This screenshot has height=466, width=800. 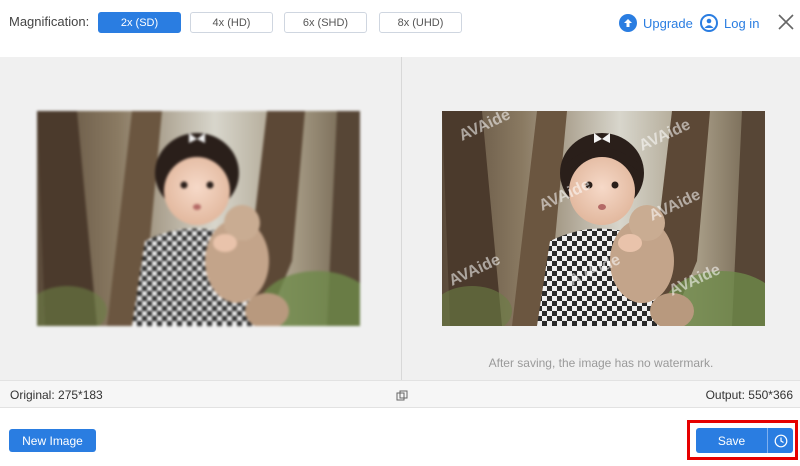 What do you see at coordinates (731, 440) in the screenshot?
I see `save-button: Save` at bounding box center [731, 440].